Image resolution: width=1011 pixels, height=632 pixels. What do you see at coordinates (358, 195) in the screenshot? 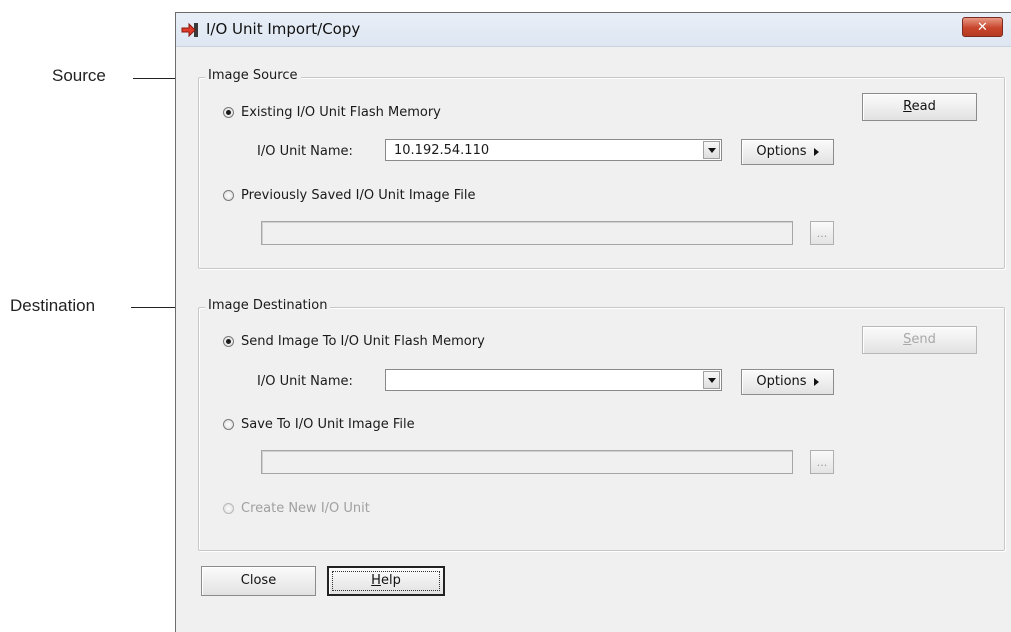
I see `source-file-radio-label: Previously Saved I/O Unit Image File` at bounding box center [358, 195].